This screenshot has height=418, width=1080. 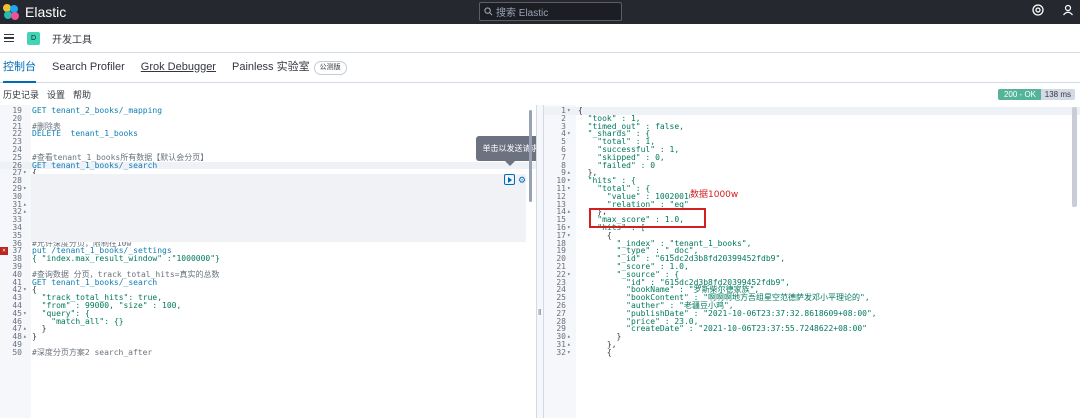 I want to click on response-line: 32 ▾ {, so click(x=812, y=352).